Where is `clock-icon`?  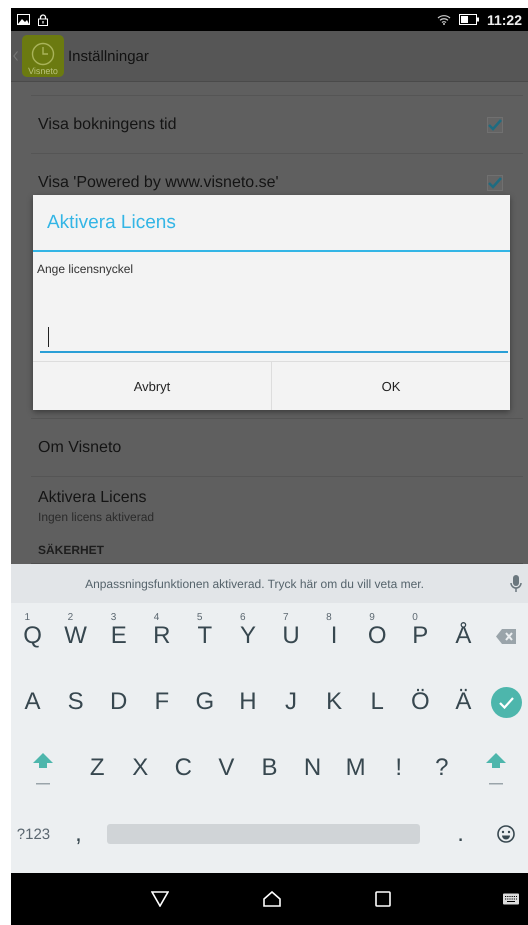
clock-icon is located at coordinates (43, 54).